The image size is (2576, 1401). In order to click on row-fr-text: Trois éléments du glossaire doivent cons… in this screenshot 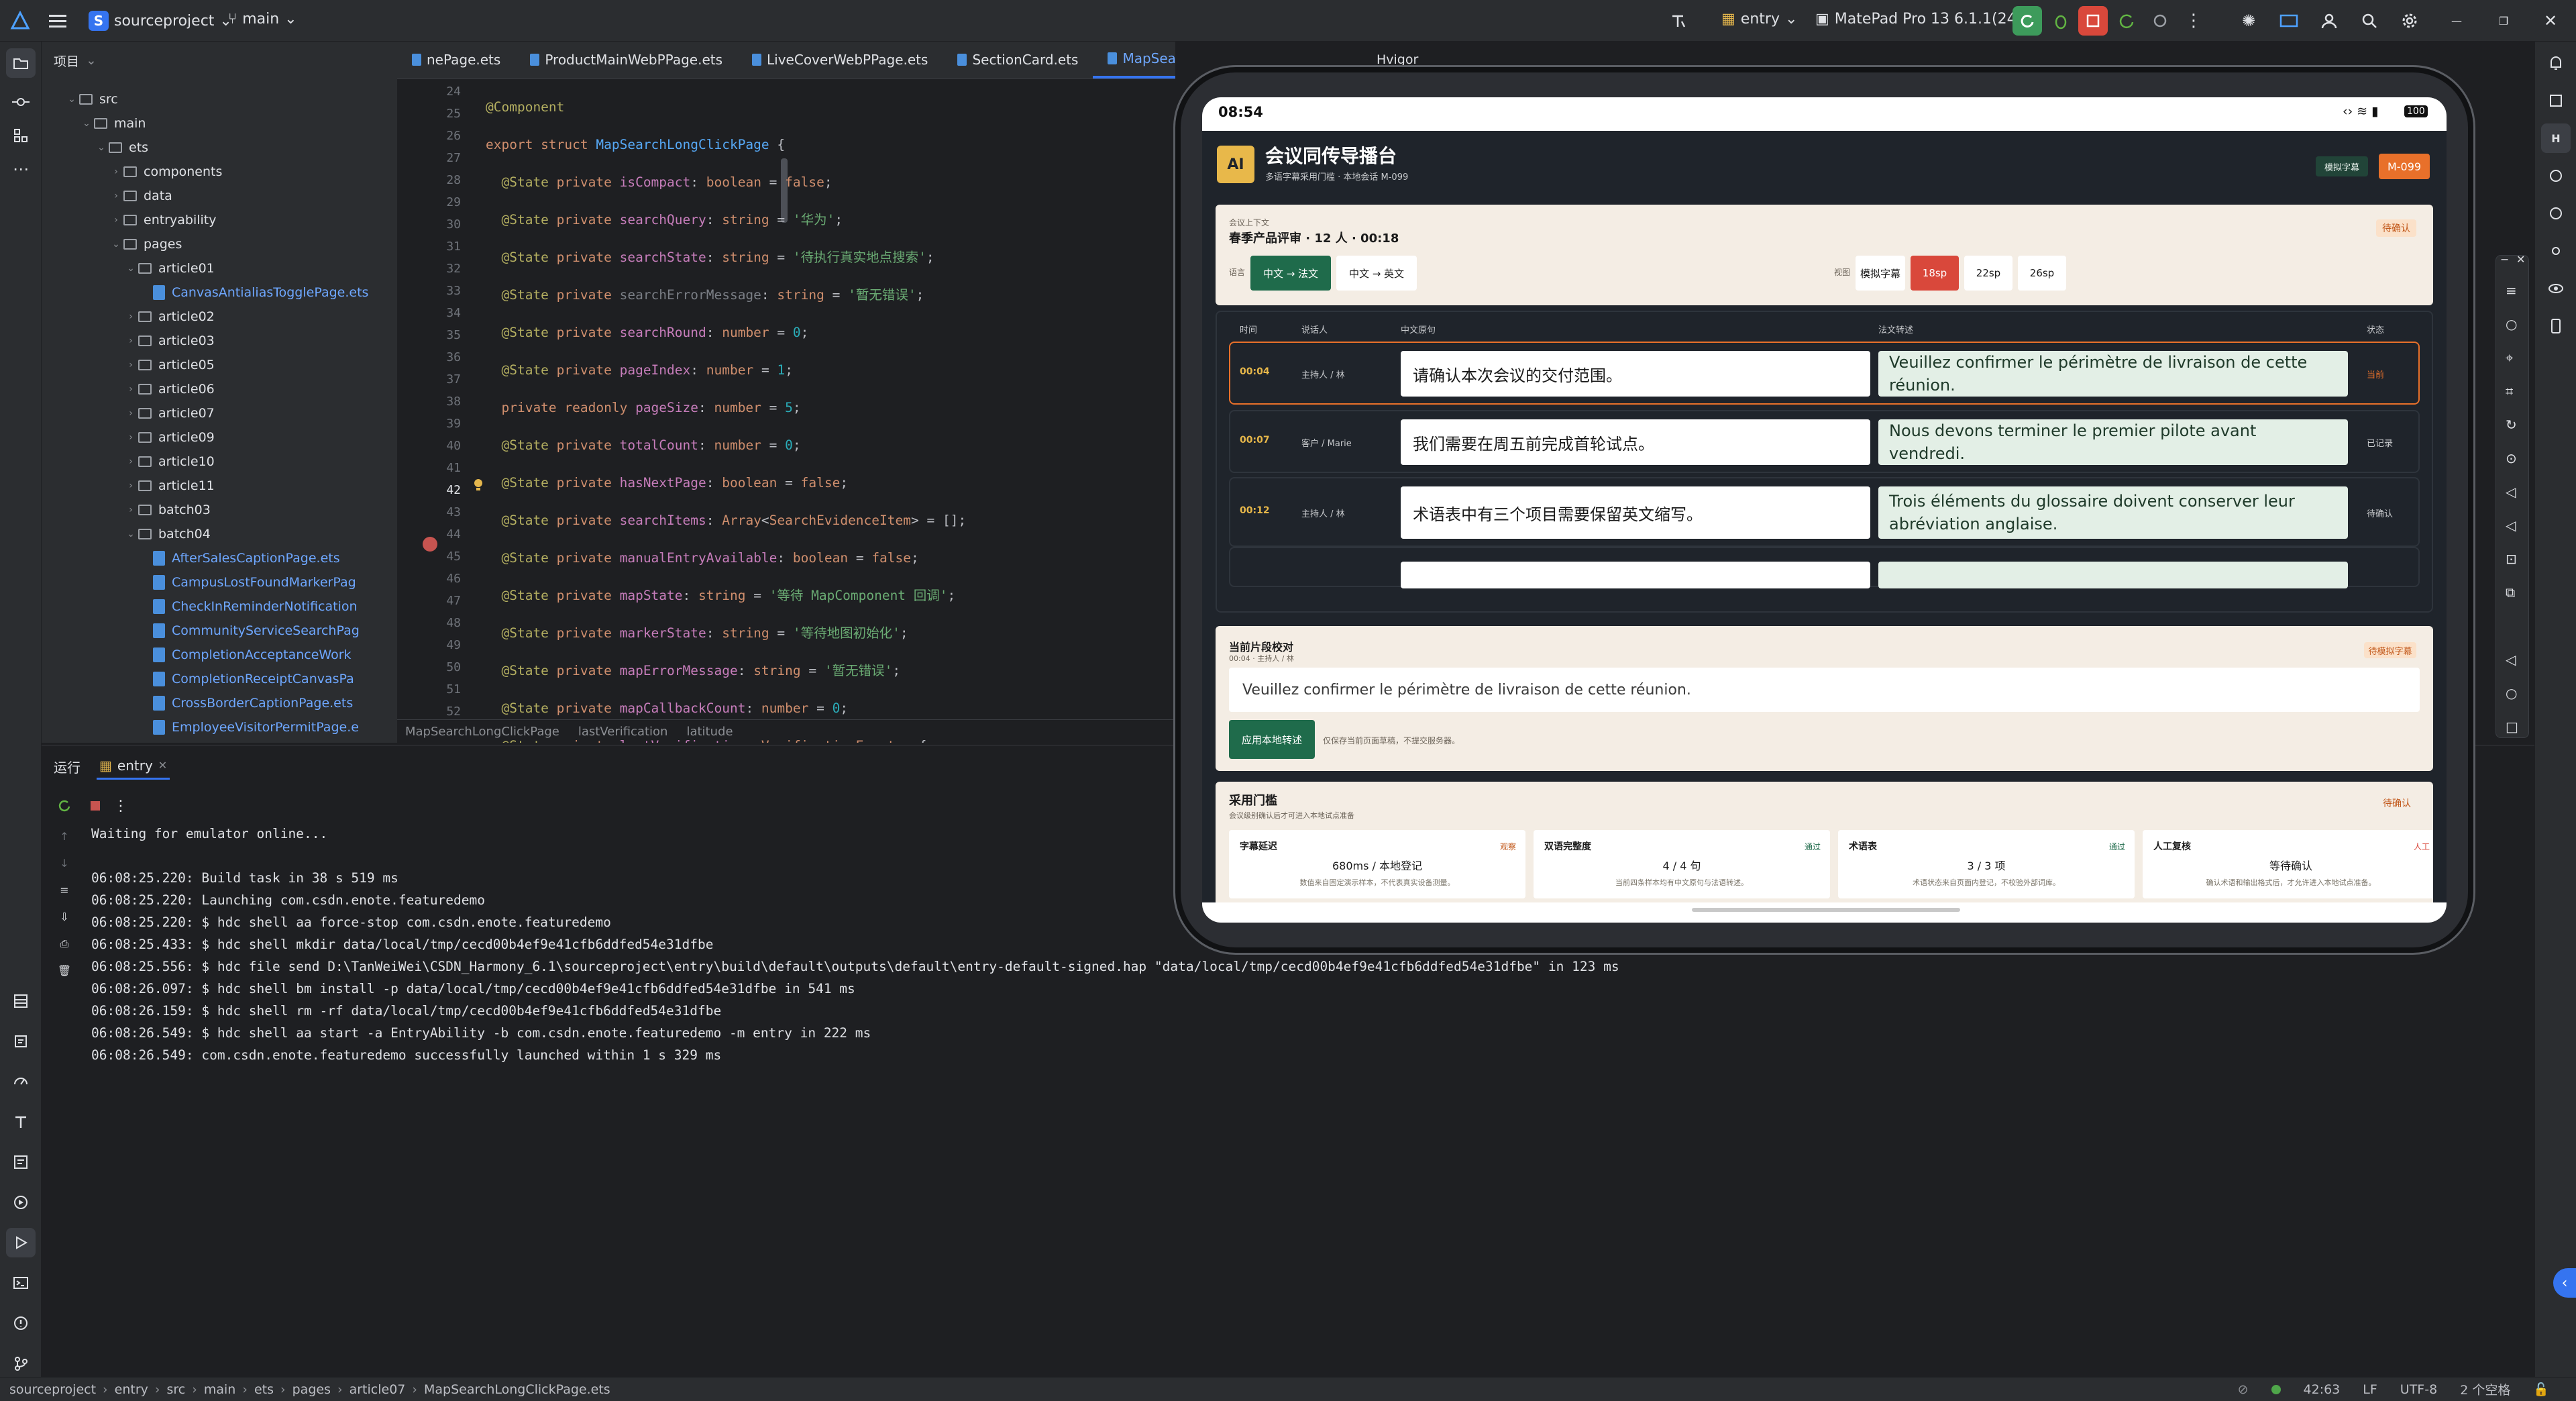, I will do `click(2113, 512)`.